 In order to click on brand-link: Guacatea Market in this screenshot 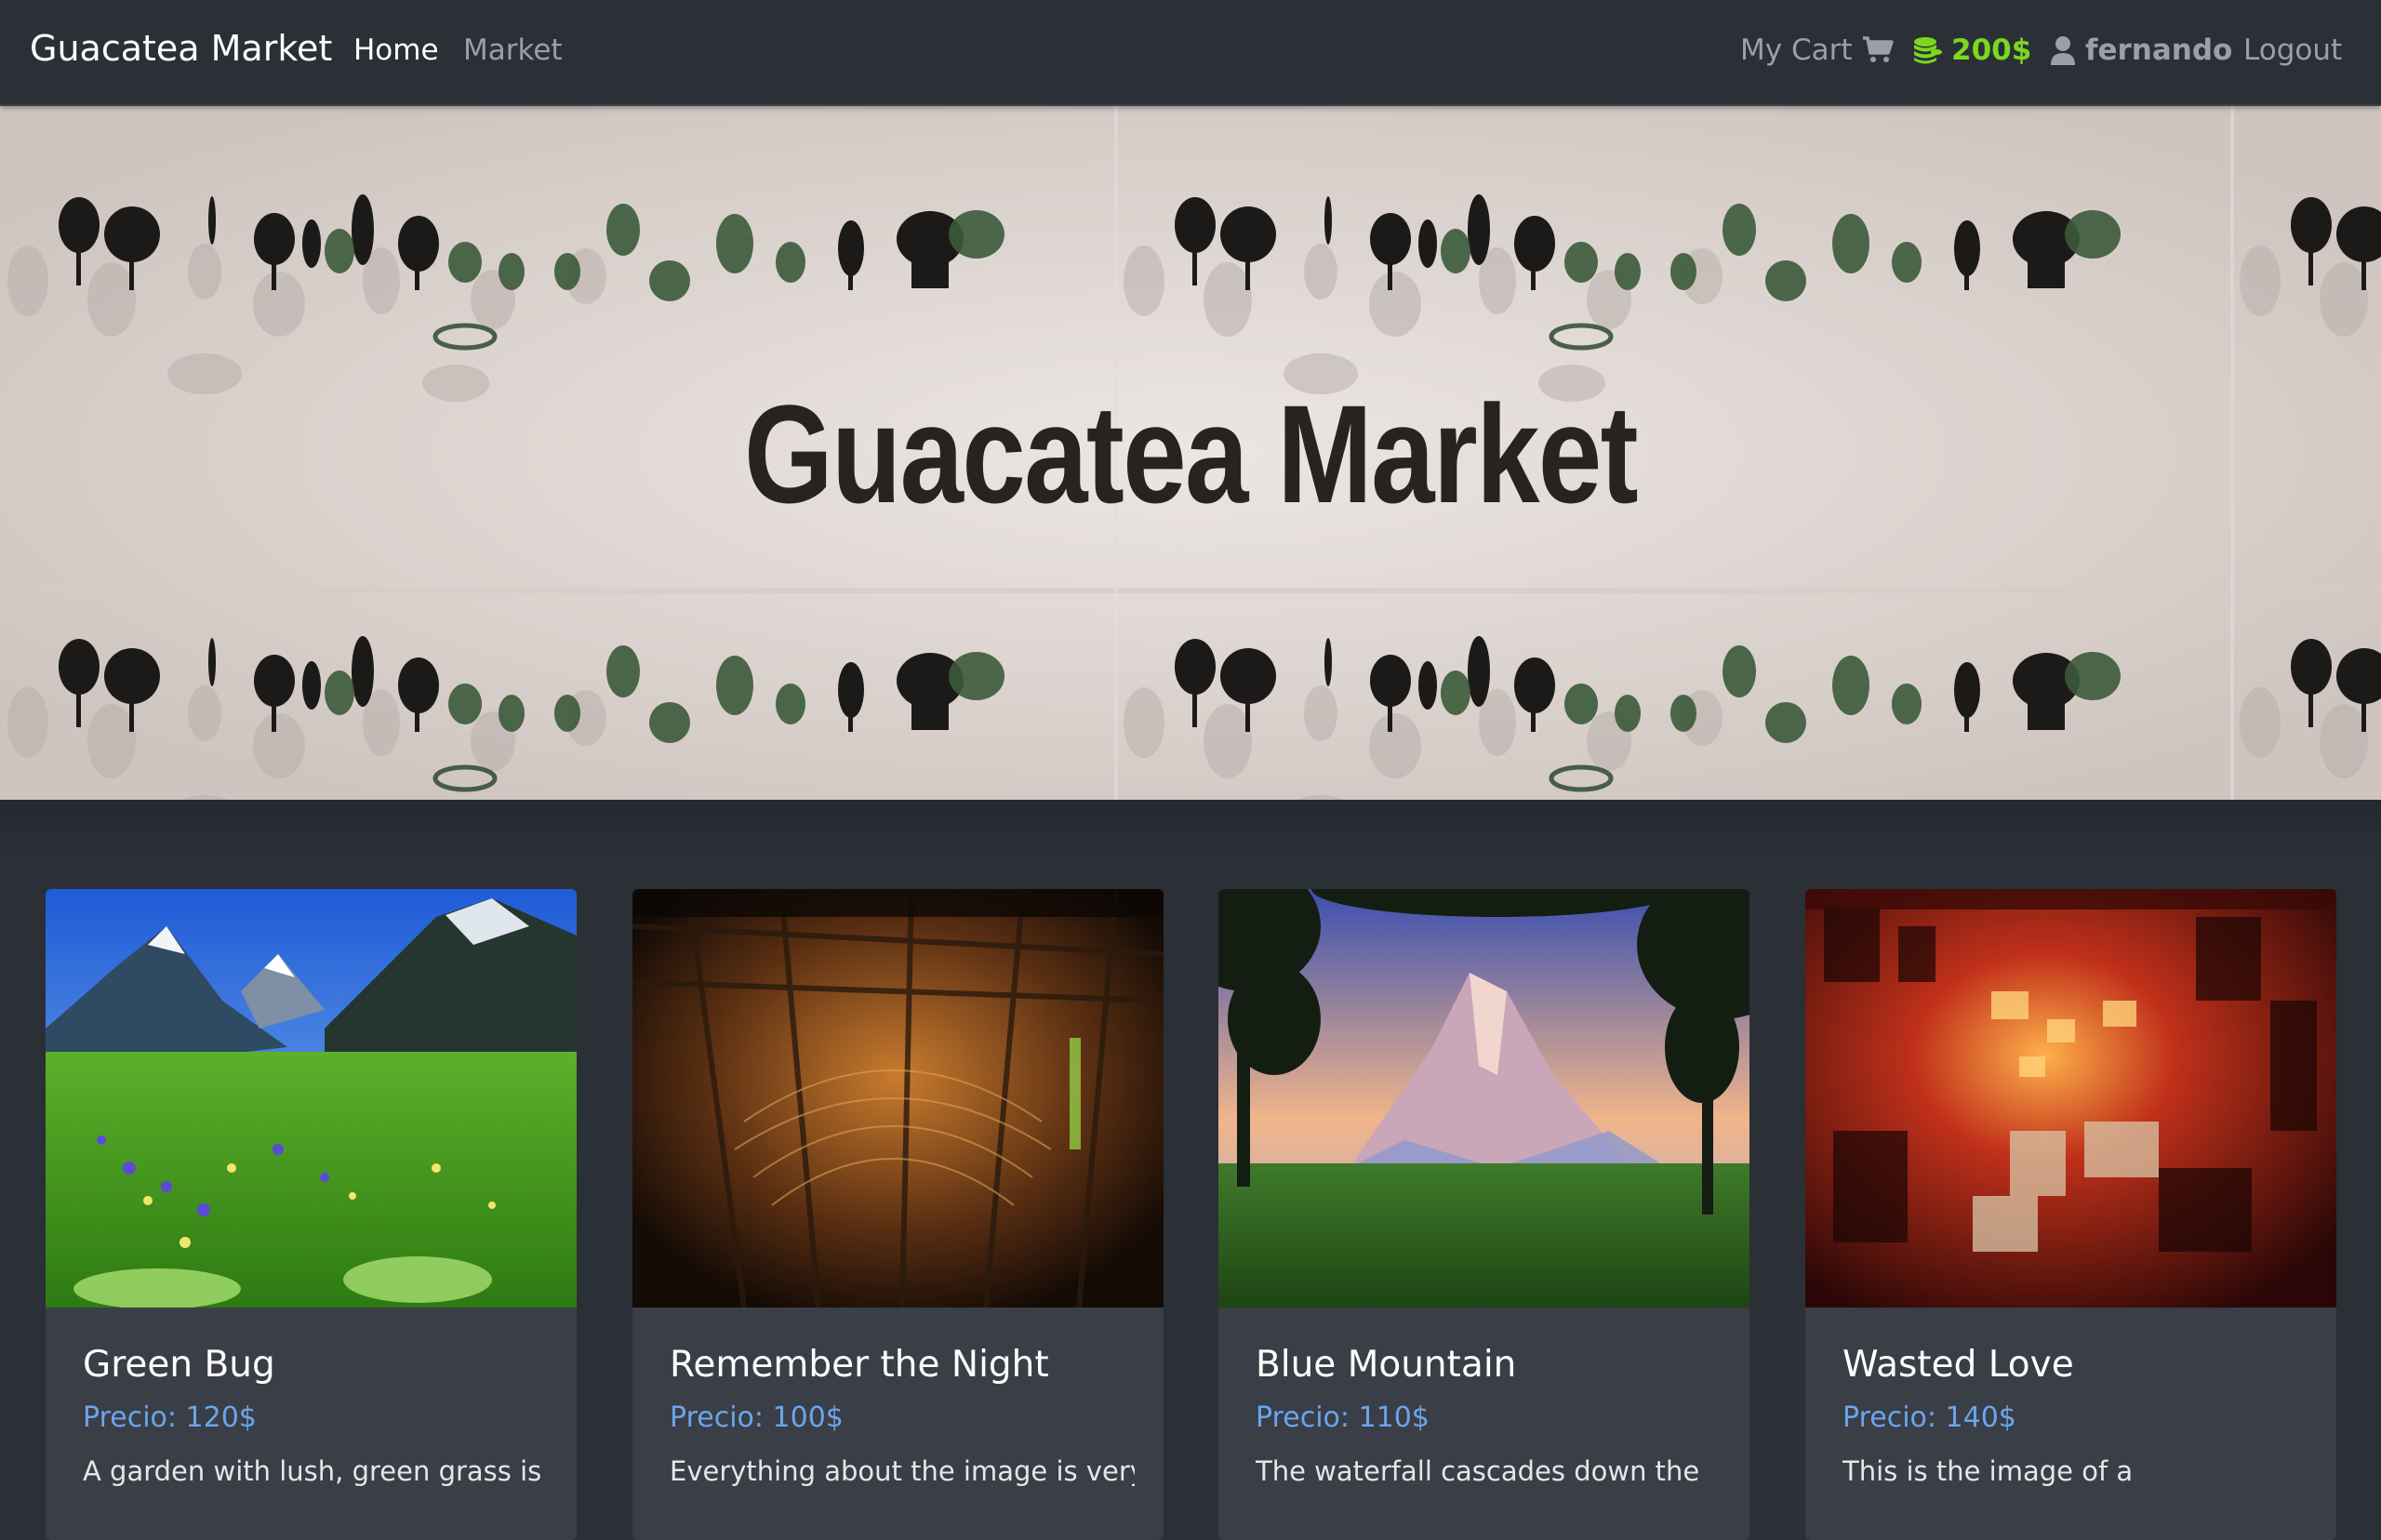, I will do `click(181, 48)`.